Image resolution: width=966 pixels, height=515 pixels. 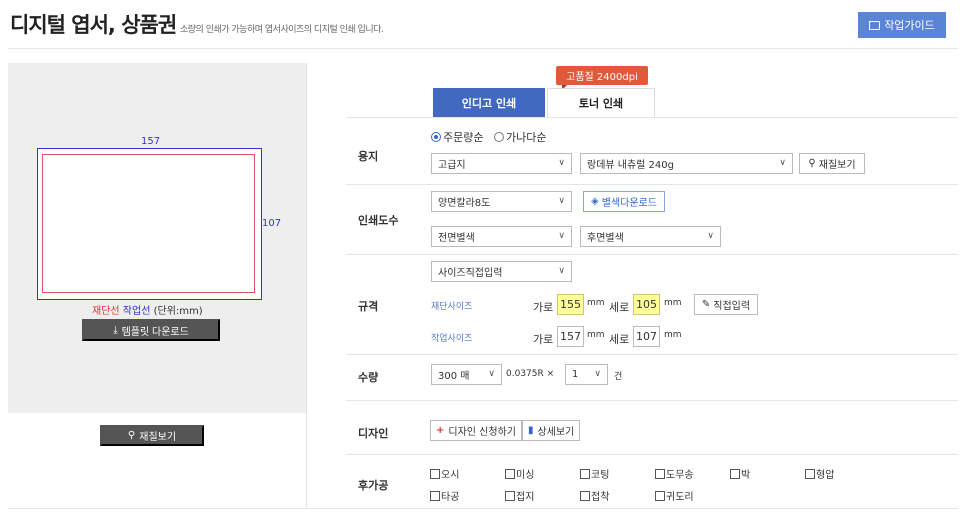 I want to click on size-label: 규격, so click(x=368, y=306).